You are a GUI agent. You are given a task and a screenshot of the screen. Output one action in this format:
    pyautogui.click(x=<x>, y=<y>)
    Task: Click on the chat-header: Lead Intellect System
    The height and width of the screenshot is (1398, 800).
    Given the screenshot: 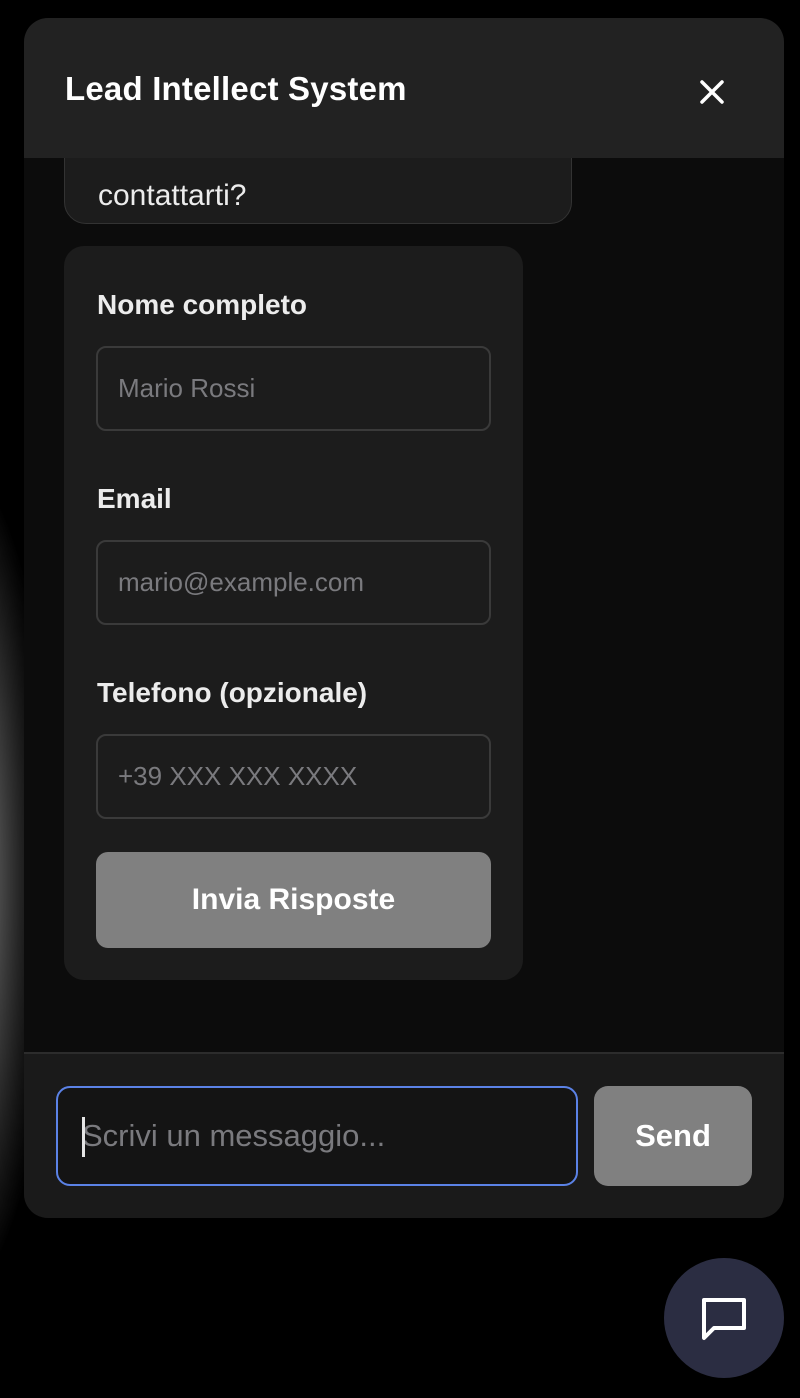 What is the action you would take?
    pyautogui.click(x=404, y=88)
    